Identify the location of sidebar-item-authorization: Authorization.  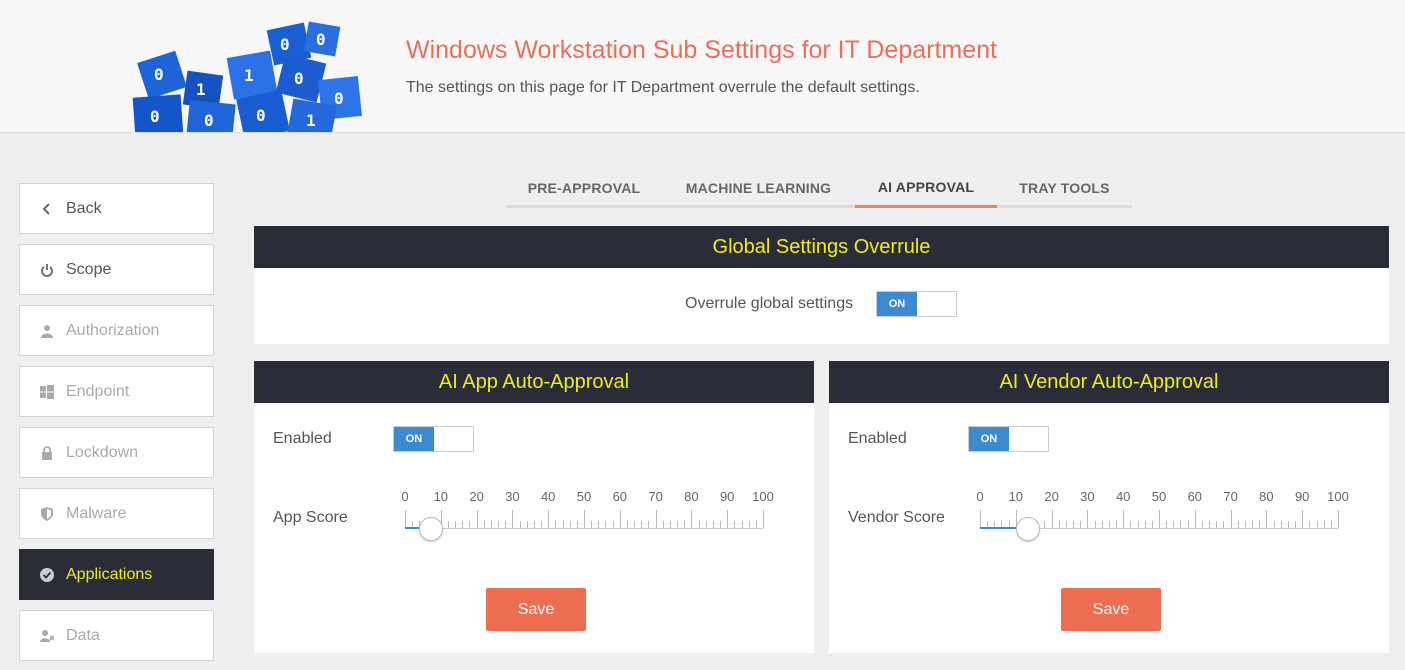
(116, 330).